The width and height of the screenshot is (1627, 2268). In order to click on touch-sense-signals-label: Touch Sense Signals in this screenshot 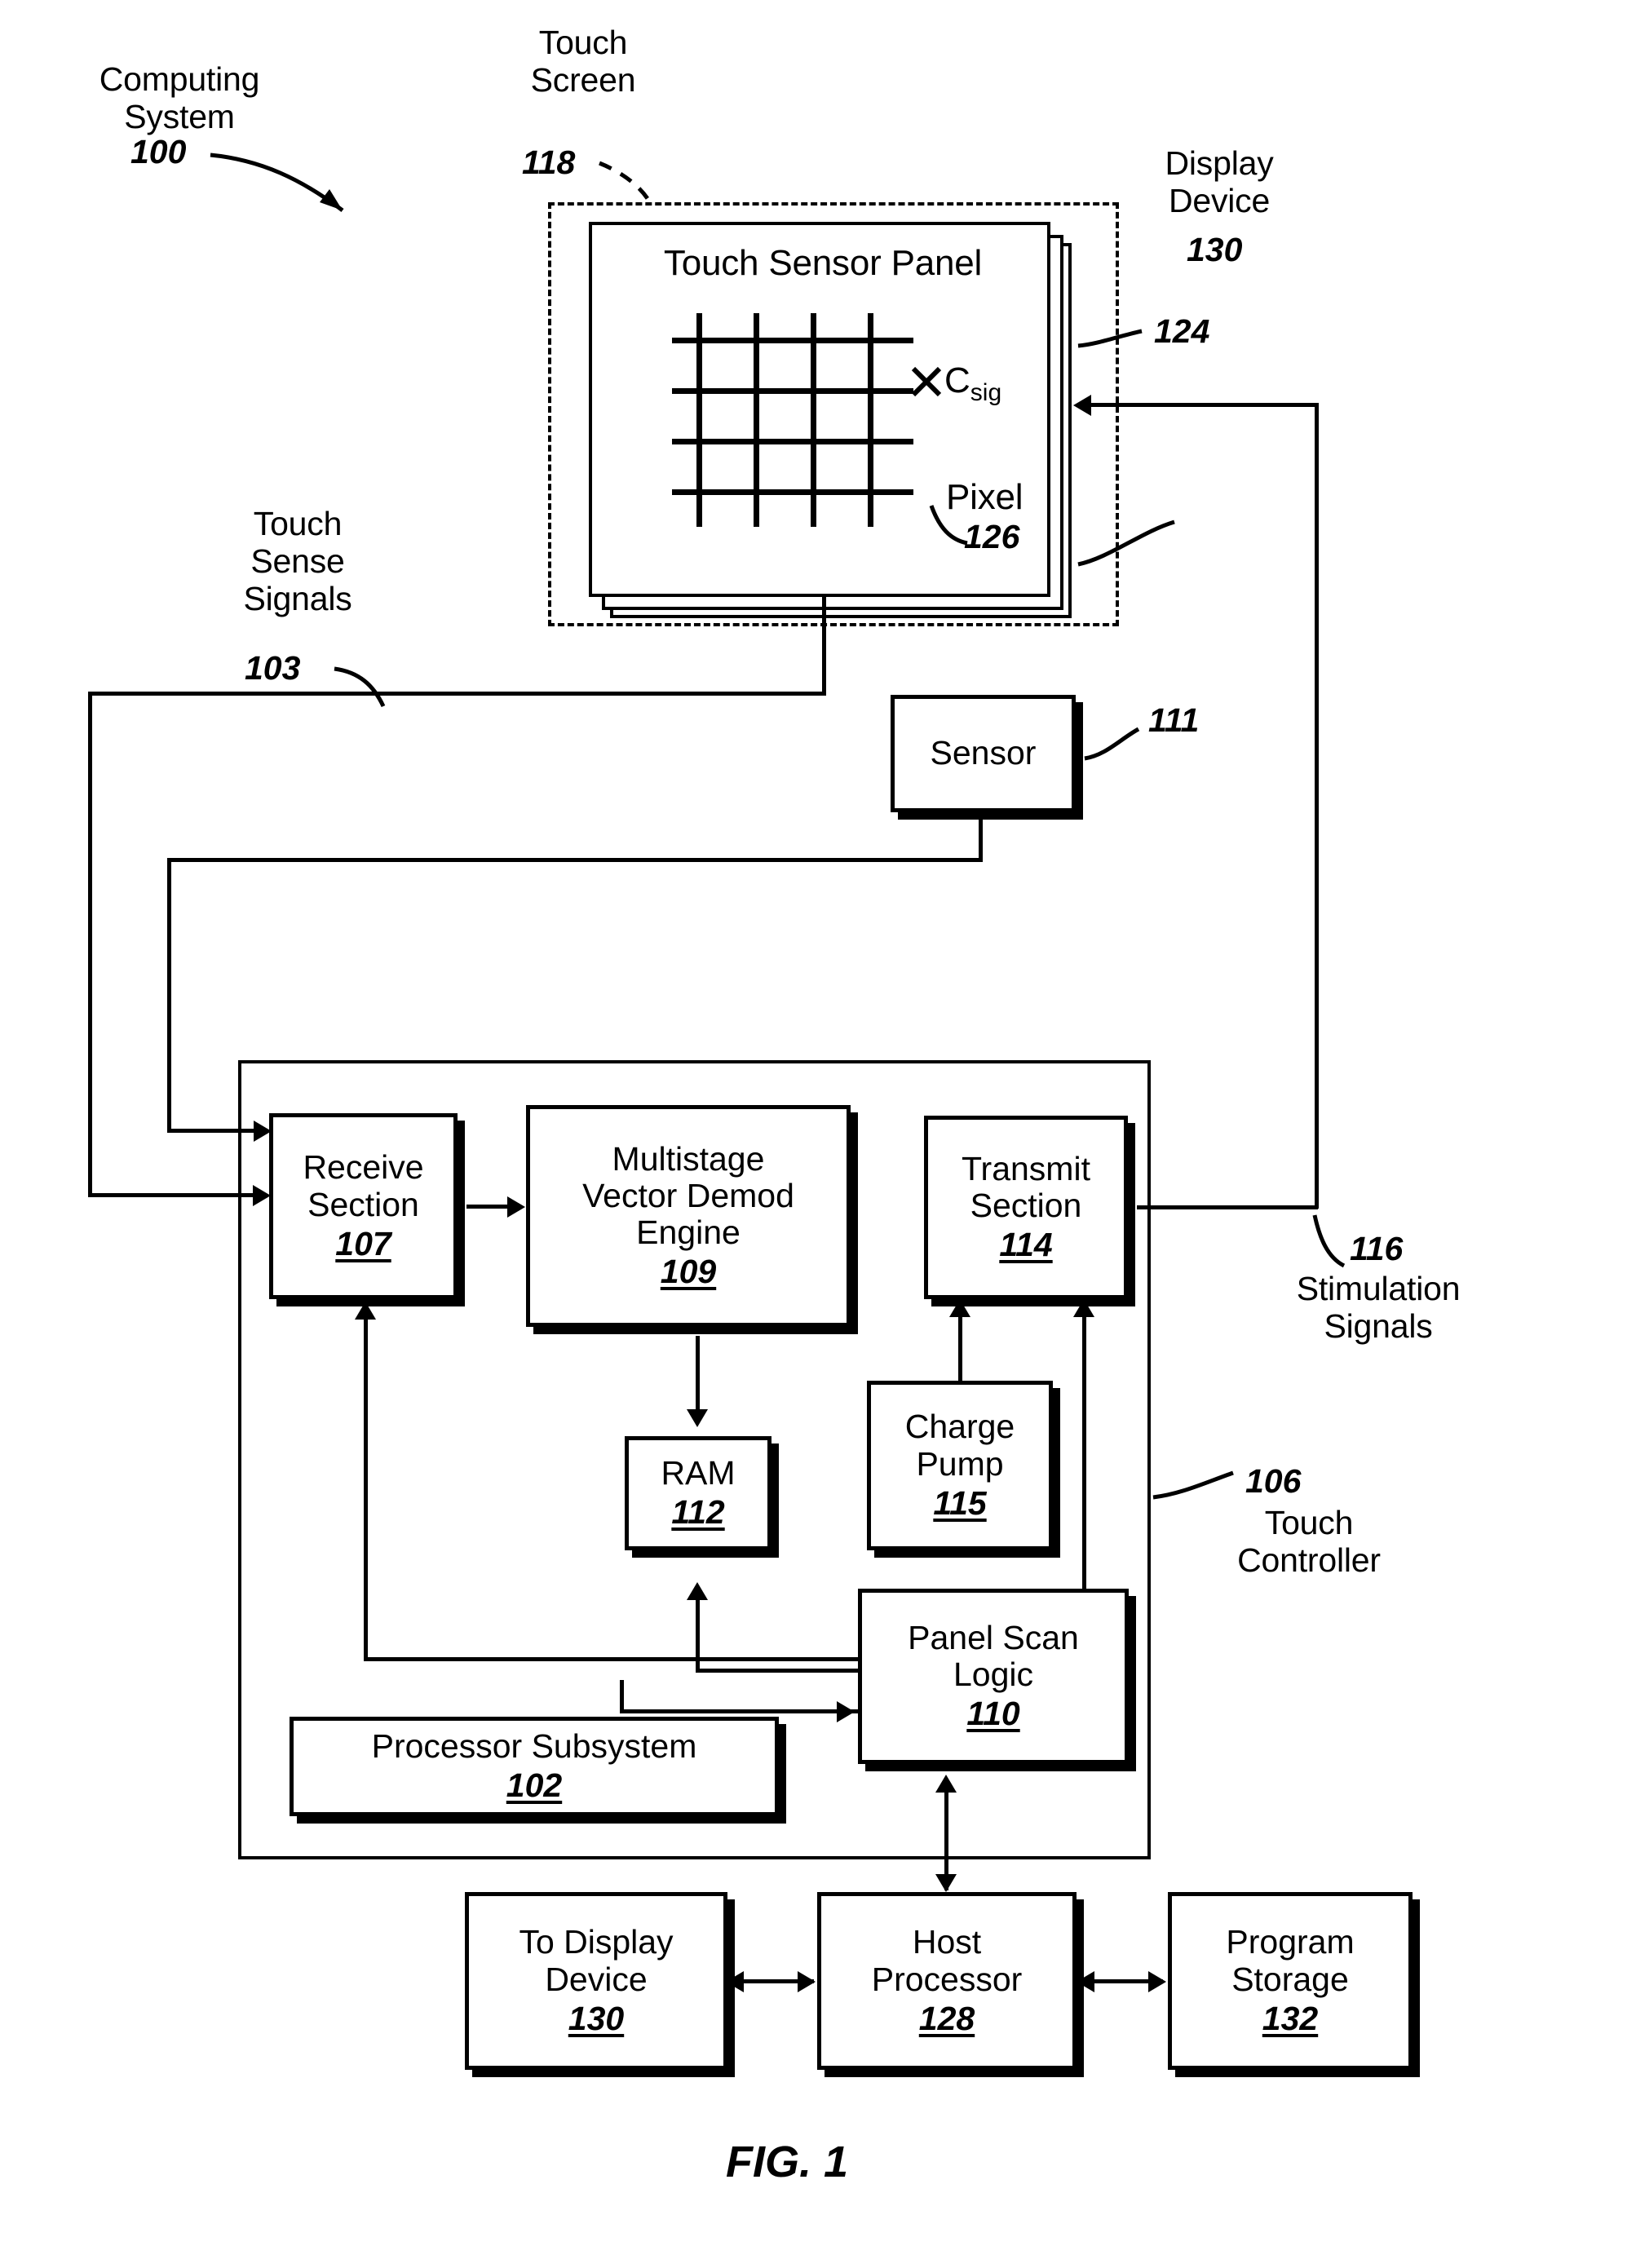, I will do `click(297, 561)`.